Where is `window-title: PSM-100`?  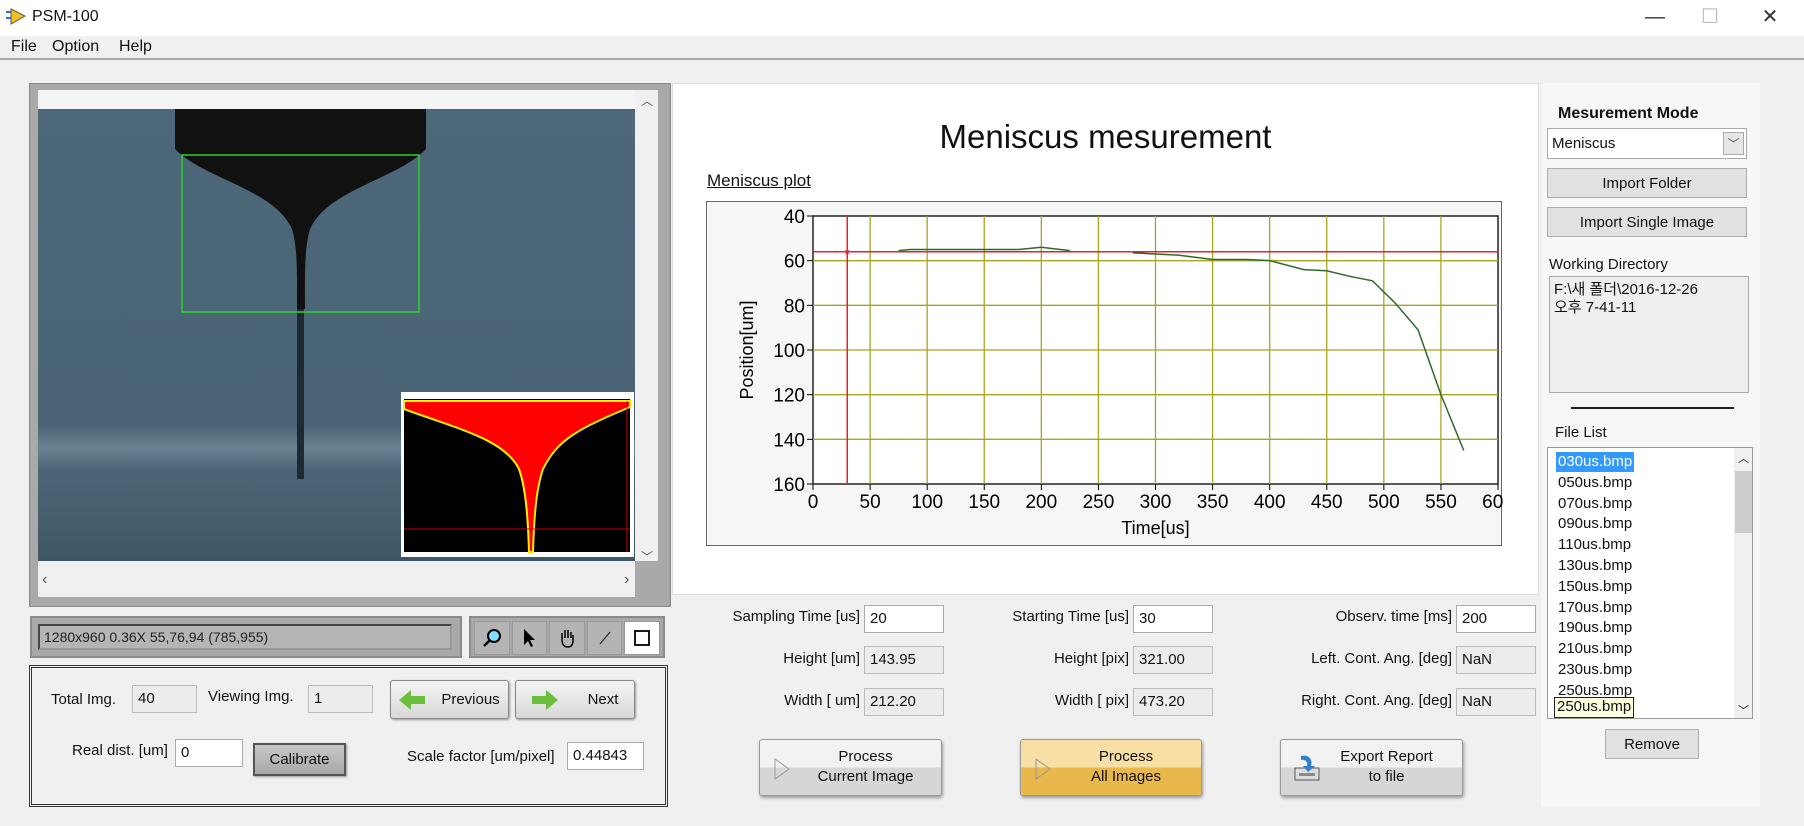
window-title: PSM-100 is located at coordinates (65, 16).